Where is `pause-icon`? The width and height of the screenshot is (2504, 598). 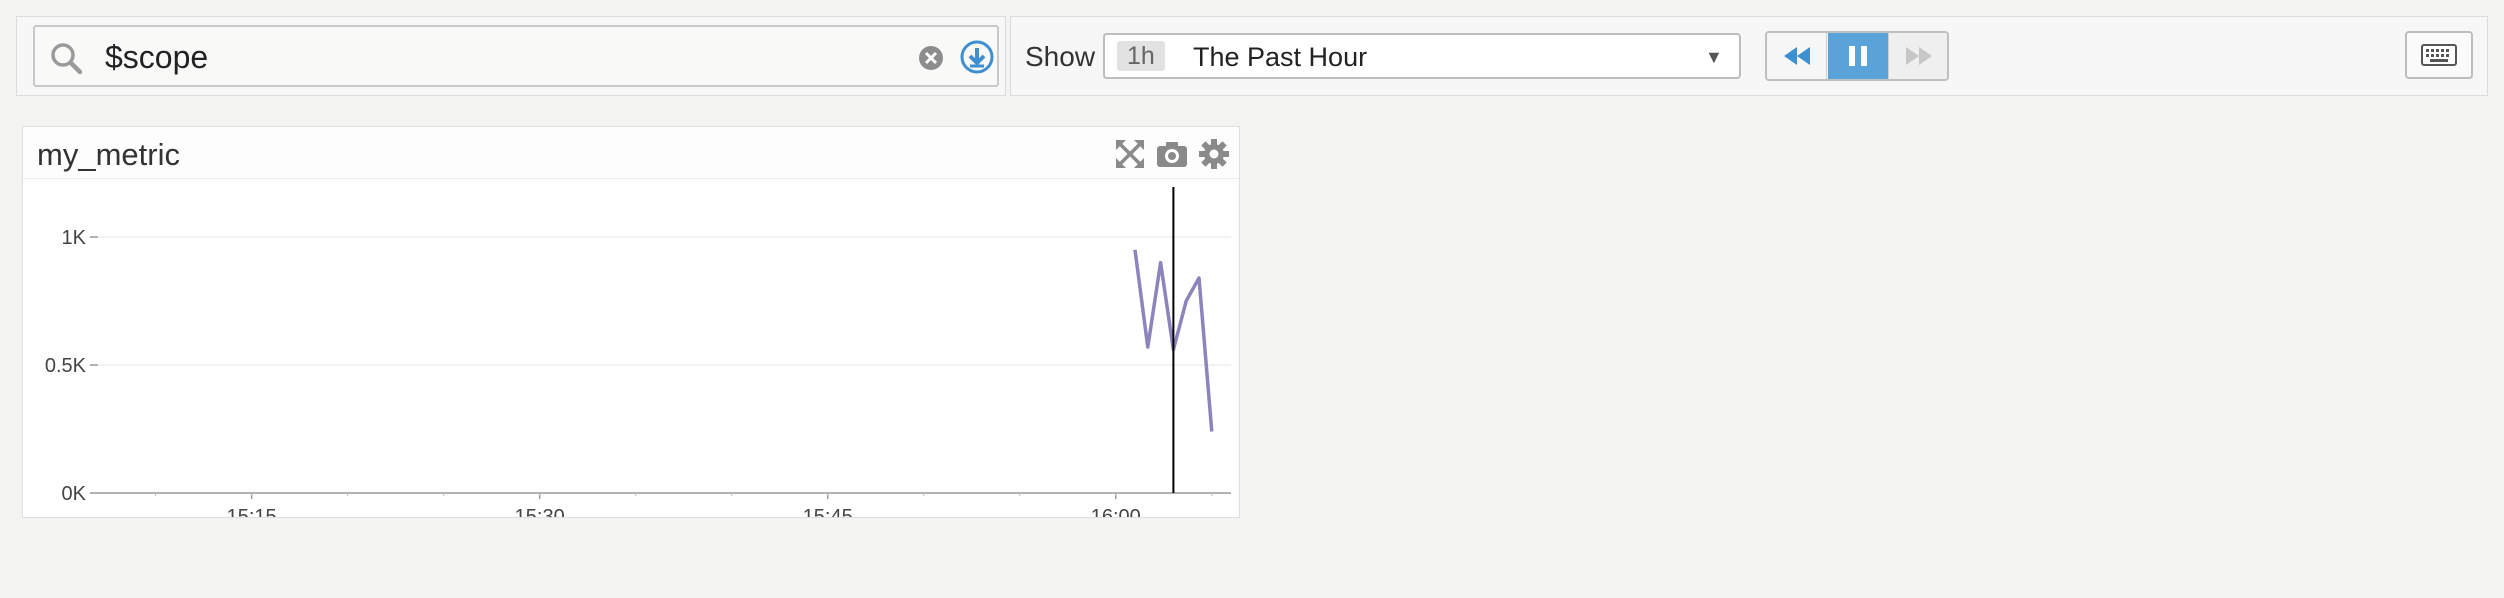
pause-icon is located at coordinates (1858, 56).